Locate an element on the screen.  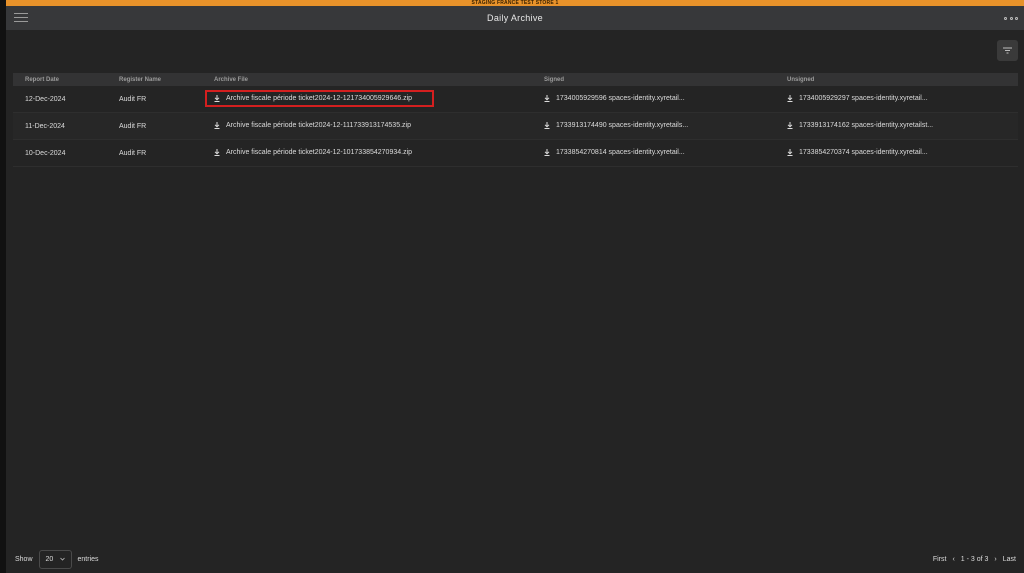
report-date-cell: 10-Dec-2024 is located at coordinates (45, 153).